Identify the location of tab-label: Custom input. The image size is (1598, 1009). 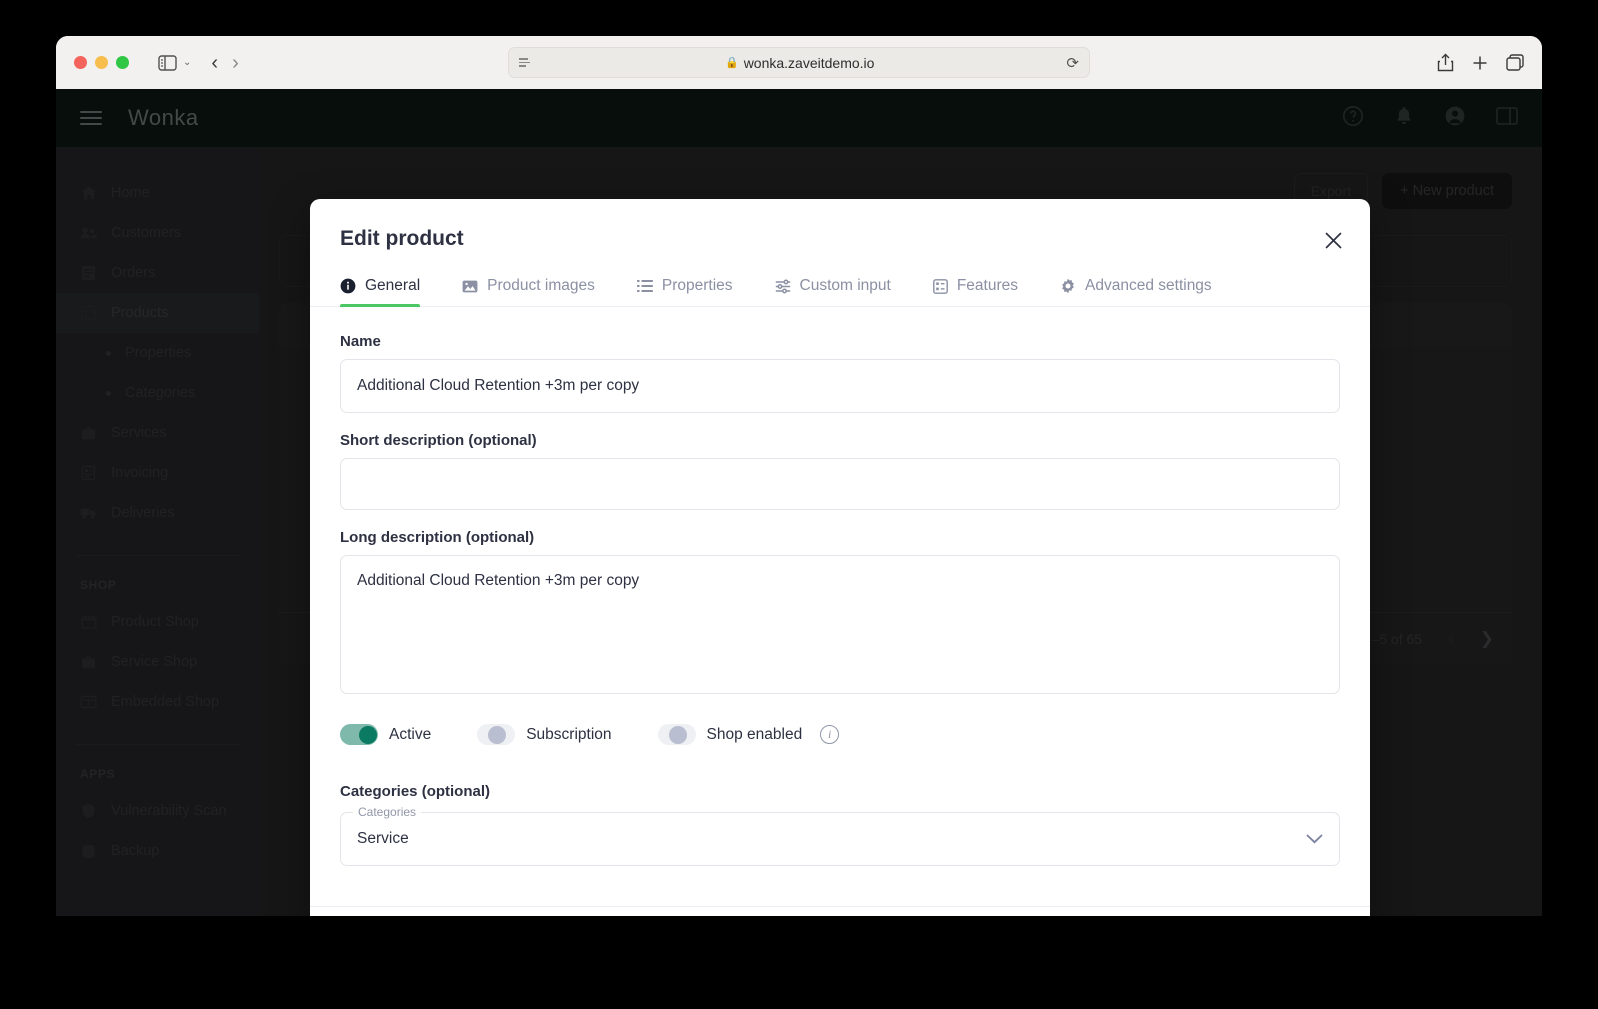
(845, 285).